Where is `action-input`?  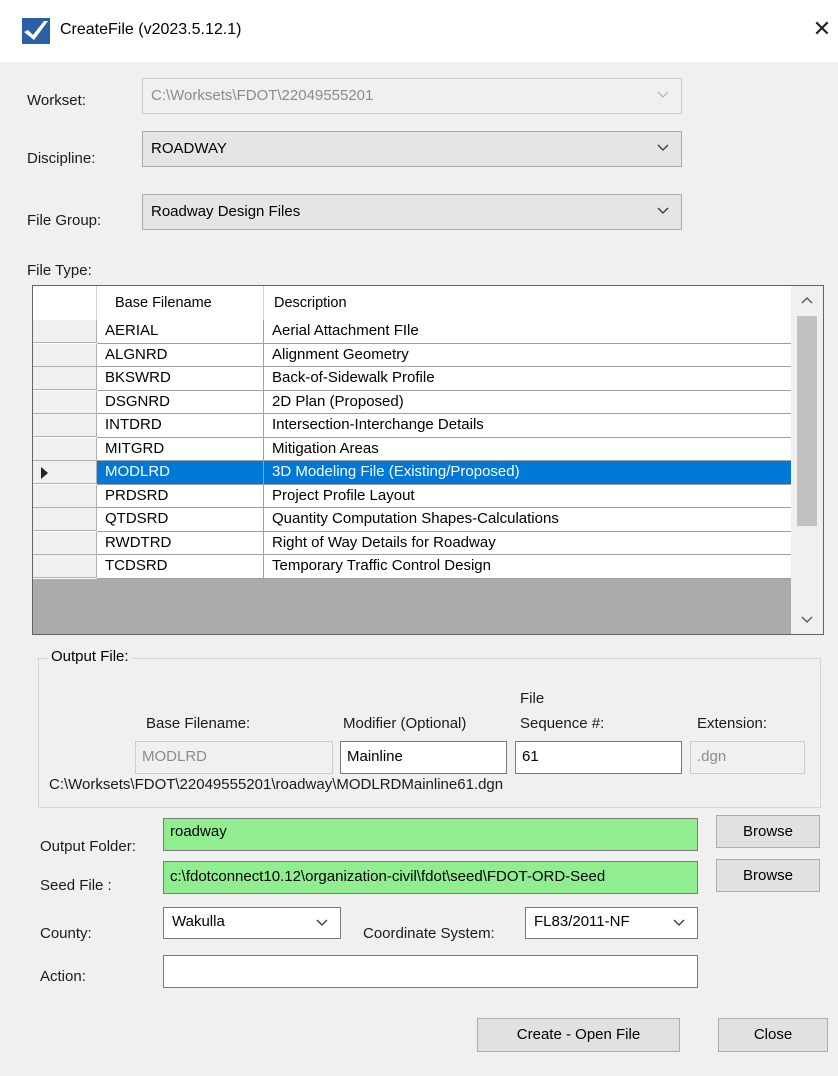 action-input is located at coordinates (430, 971).